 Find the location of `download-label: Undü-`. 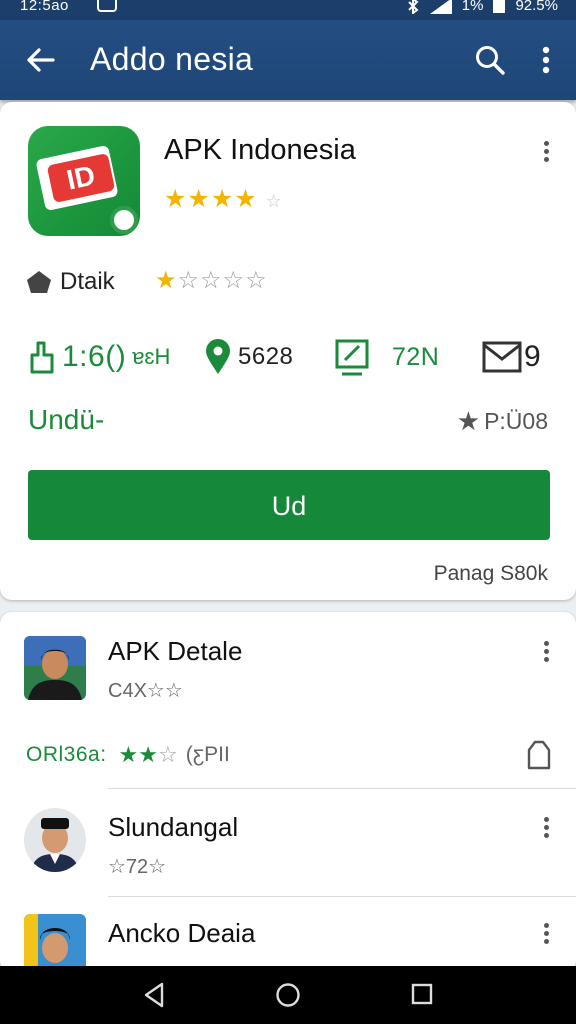

download-label: Undü- is located at coordinates (66, 419).